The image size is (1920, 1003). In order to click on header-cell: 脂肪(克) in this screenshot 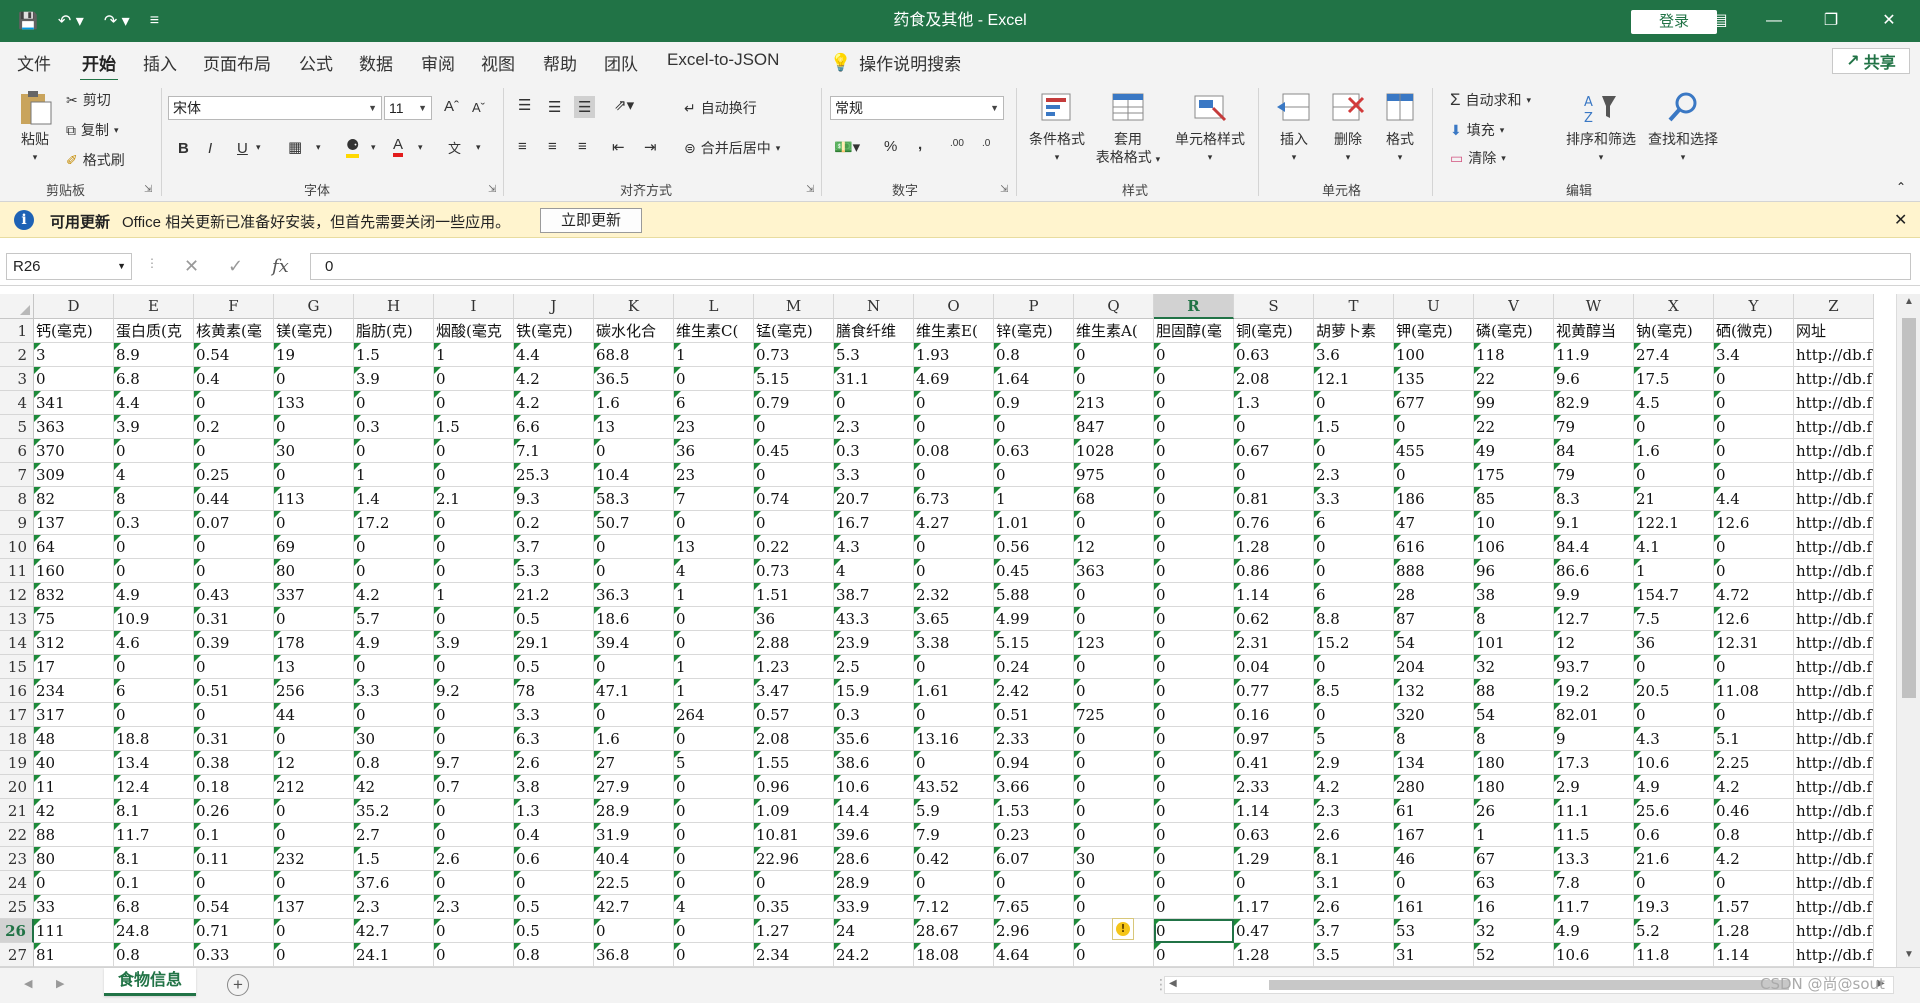, I will do `click(394, 331)`.